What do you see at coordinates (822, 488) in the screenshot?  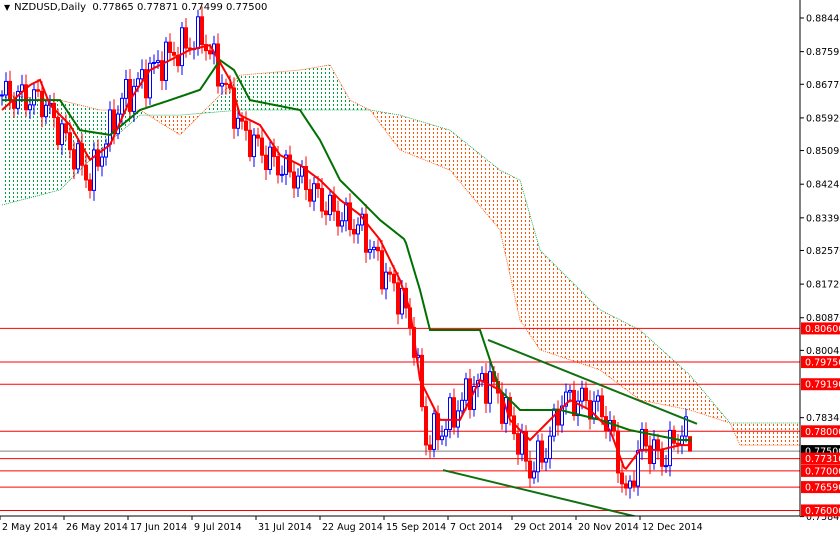 I see `level-label: 0.76590` at bounding box center [822, 488].